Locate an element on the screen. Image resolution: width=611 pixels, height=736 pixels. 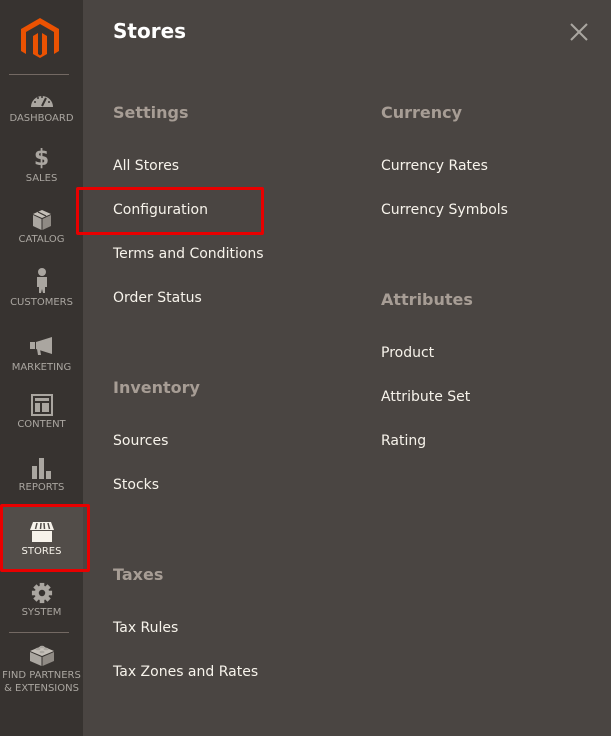
menu-link-order-status: Order Status is located at coordinates (157, 298).